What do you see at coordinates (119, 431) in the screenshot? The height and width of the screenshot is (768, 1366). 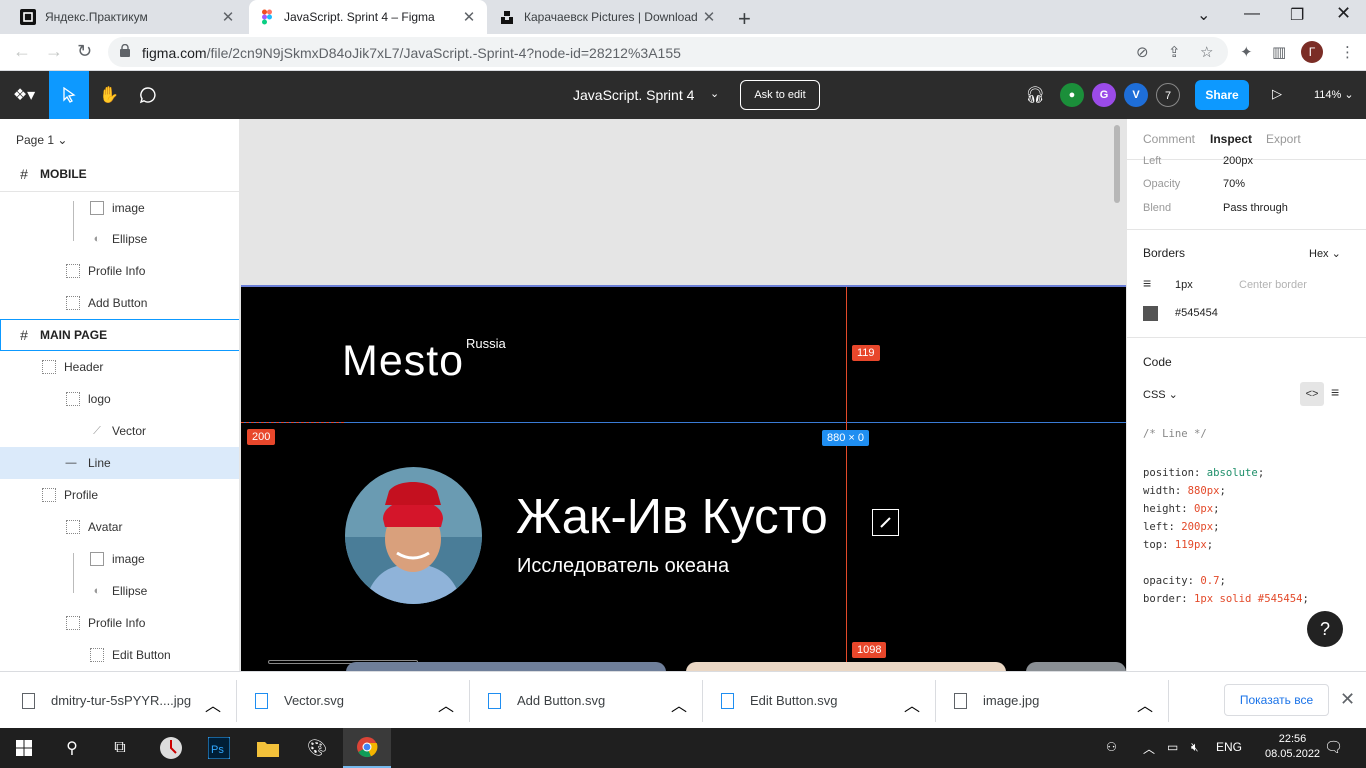 I see `layer-vector: ⟋ Vector` at bounding box center [119, 431].